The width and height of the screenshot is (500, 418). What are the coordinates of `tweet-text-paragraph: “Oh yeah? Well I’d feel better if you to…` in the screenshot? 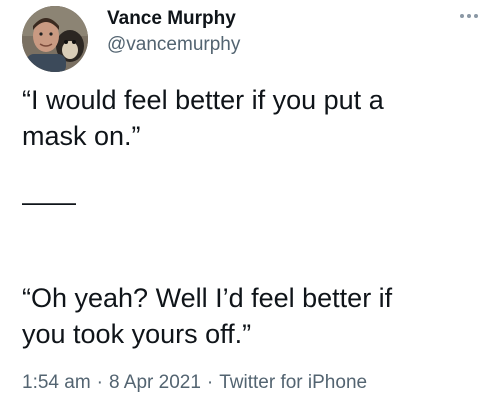 It's located at (207, 316).